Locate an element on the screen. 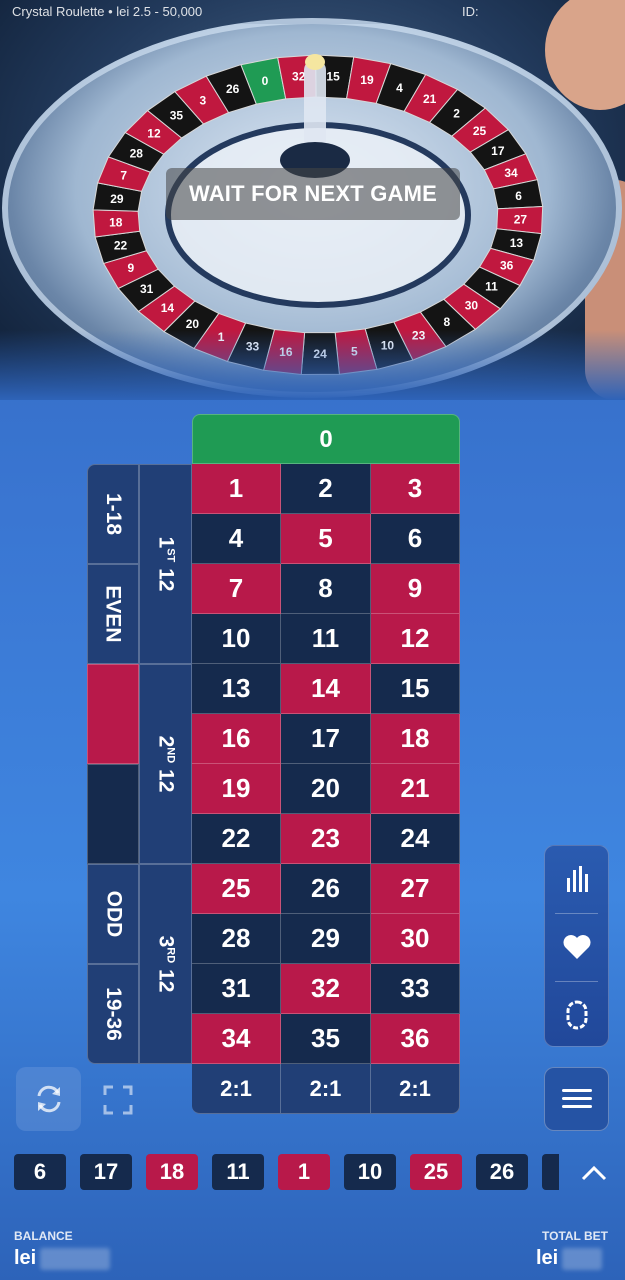 This screenshot has height=1280, width=625. wheel-pocket-number: 5 is located at coordinates (354, 352).